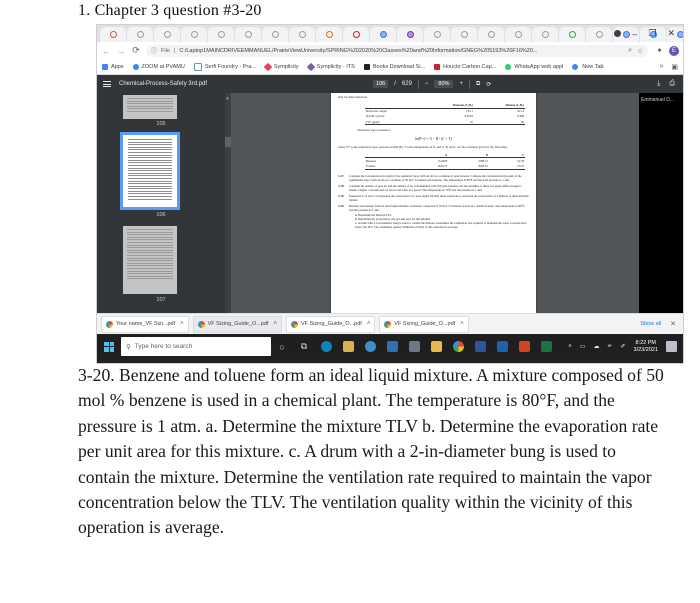 The image size is (700, 603). Describe the element at coordinates (596, 346) in the screenshot. I see `tray-onedrive-icon: ☁` at that location.